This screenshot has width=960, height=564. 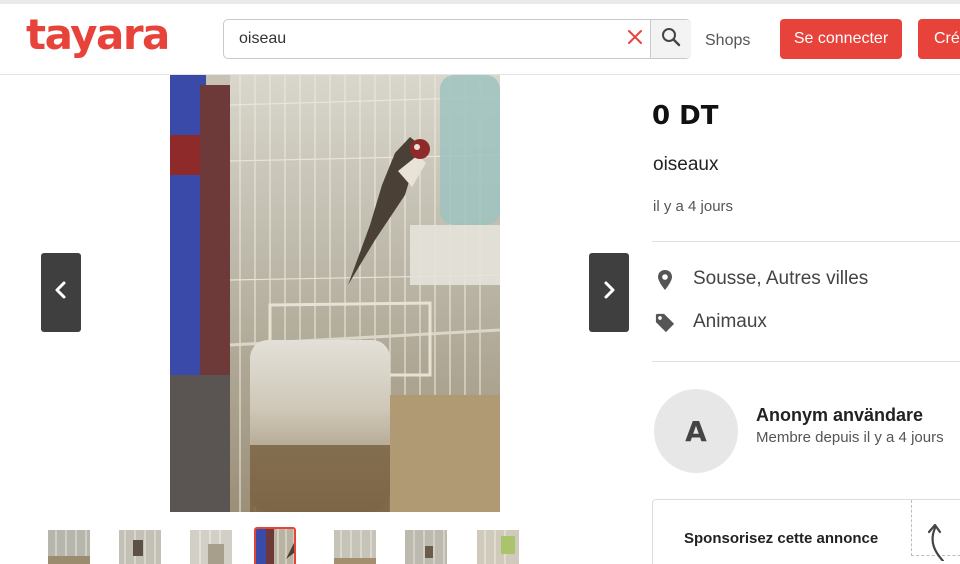 I want to click on chevron-right-icon, so click(x=609, y=292).